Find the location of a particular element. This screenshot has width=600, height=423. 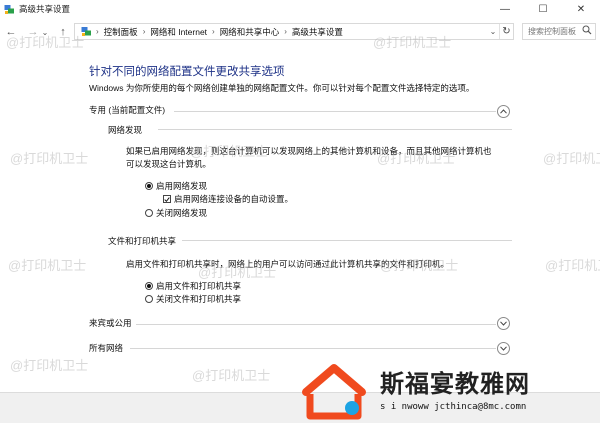

search-icon is located at coordinates (587, 31).